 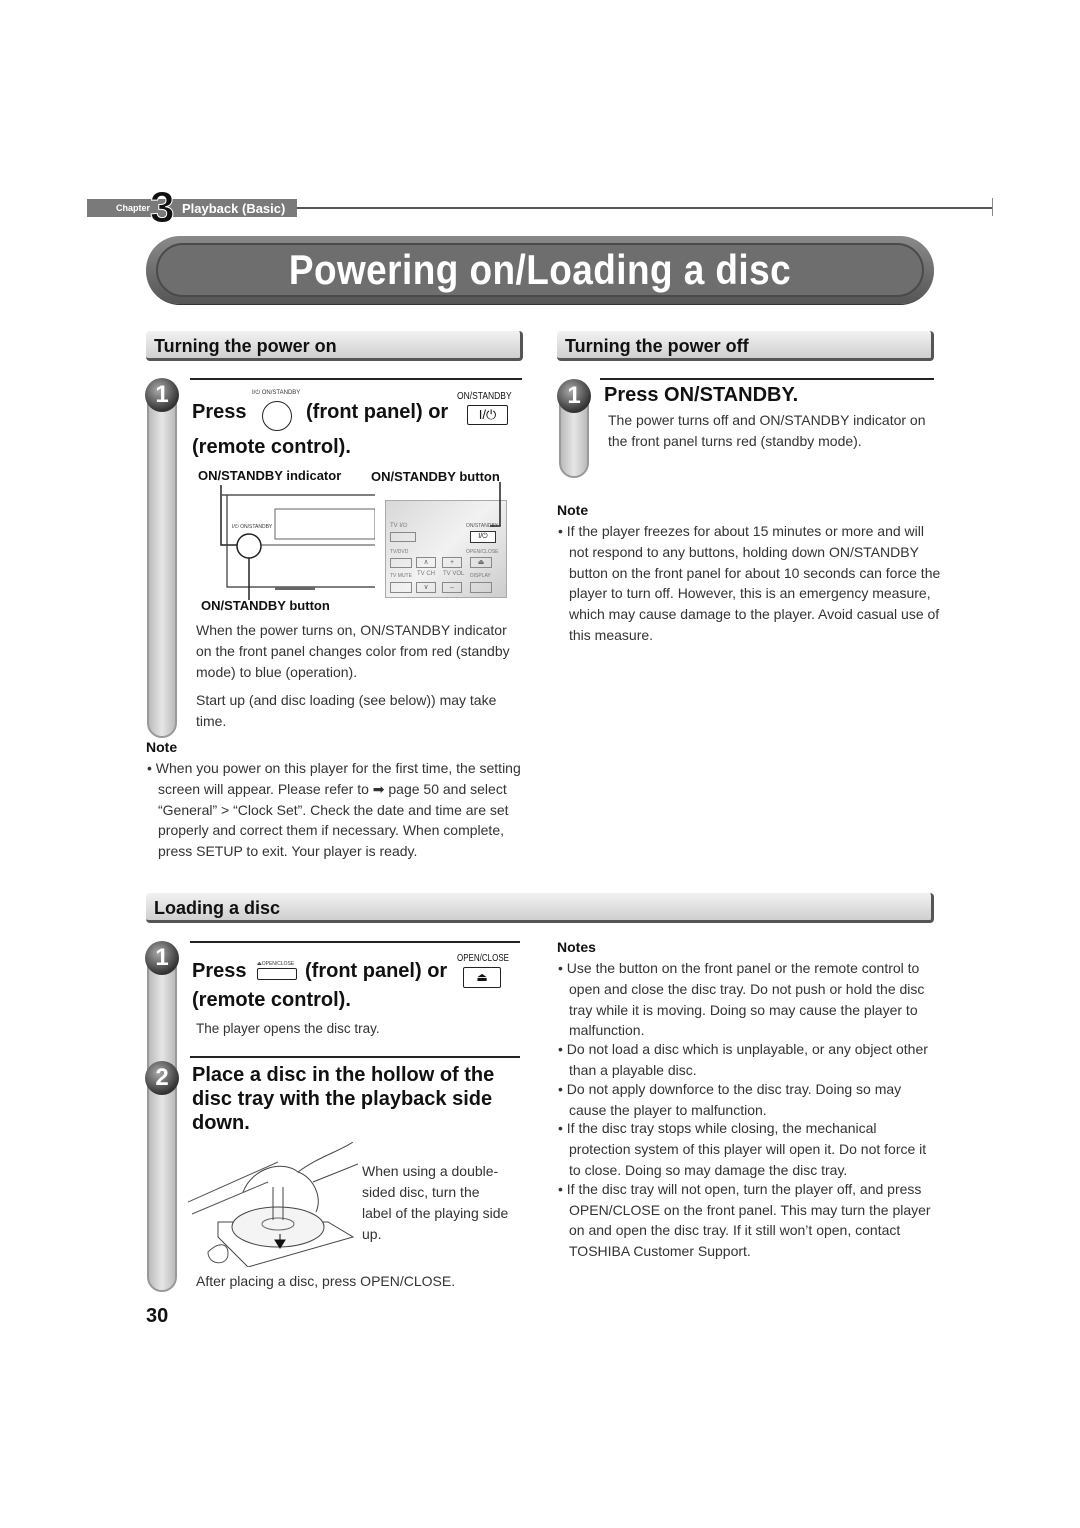 What do you see at coordinates (276, 393) in the screenshot?
I see `front-button-caption: I/⏻ ON/STANDBY` at bounding box center [276, 393].